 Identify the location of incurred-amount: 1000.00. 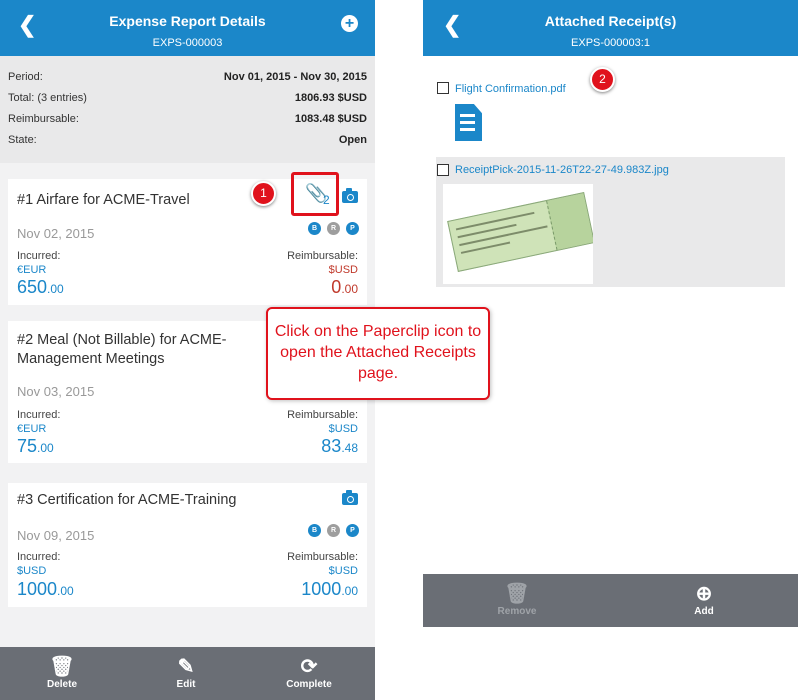
(45, 589).